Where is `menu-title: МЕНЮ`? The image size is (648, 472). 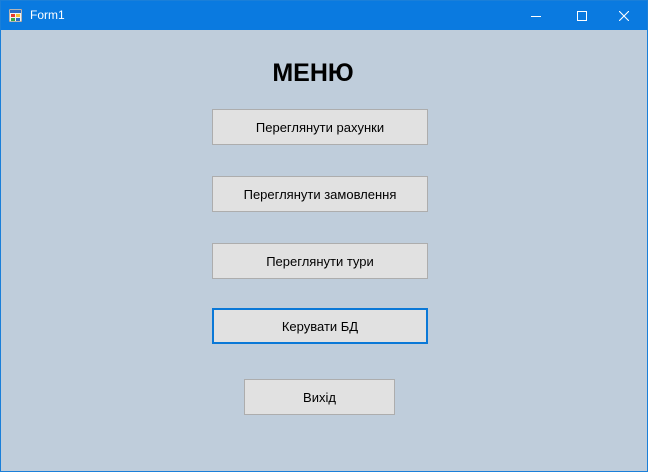
menu-title: МЕНЮ is located at coordinates (313, 73).